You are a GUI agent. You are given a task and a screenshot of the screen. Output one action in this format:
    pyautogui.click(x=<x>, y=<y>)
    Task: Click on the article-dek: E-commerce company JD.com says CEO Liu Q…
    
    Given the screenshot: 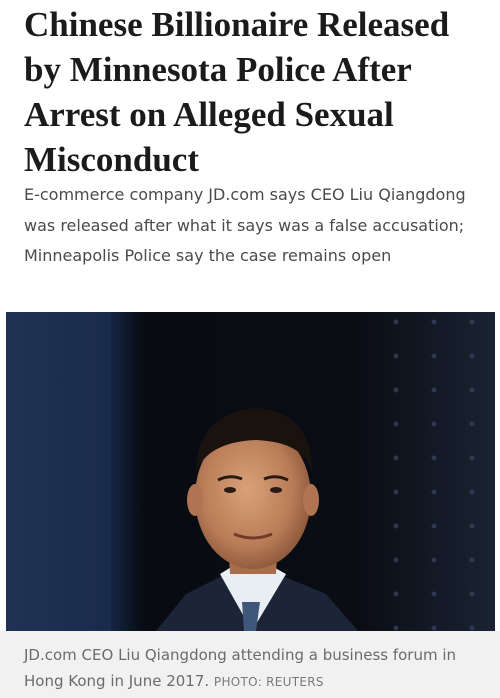 What is the action you would take?
    pyautogui.click(x=245, y=225)
    